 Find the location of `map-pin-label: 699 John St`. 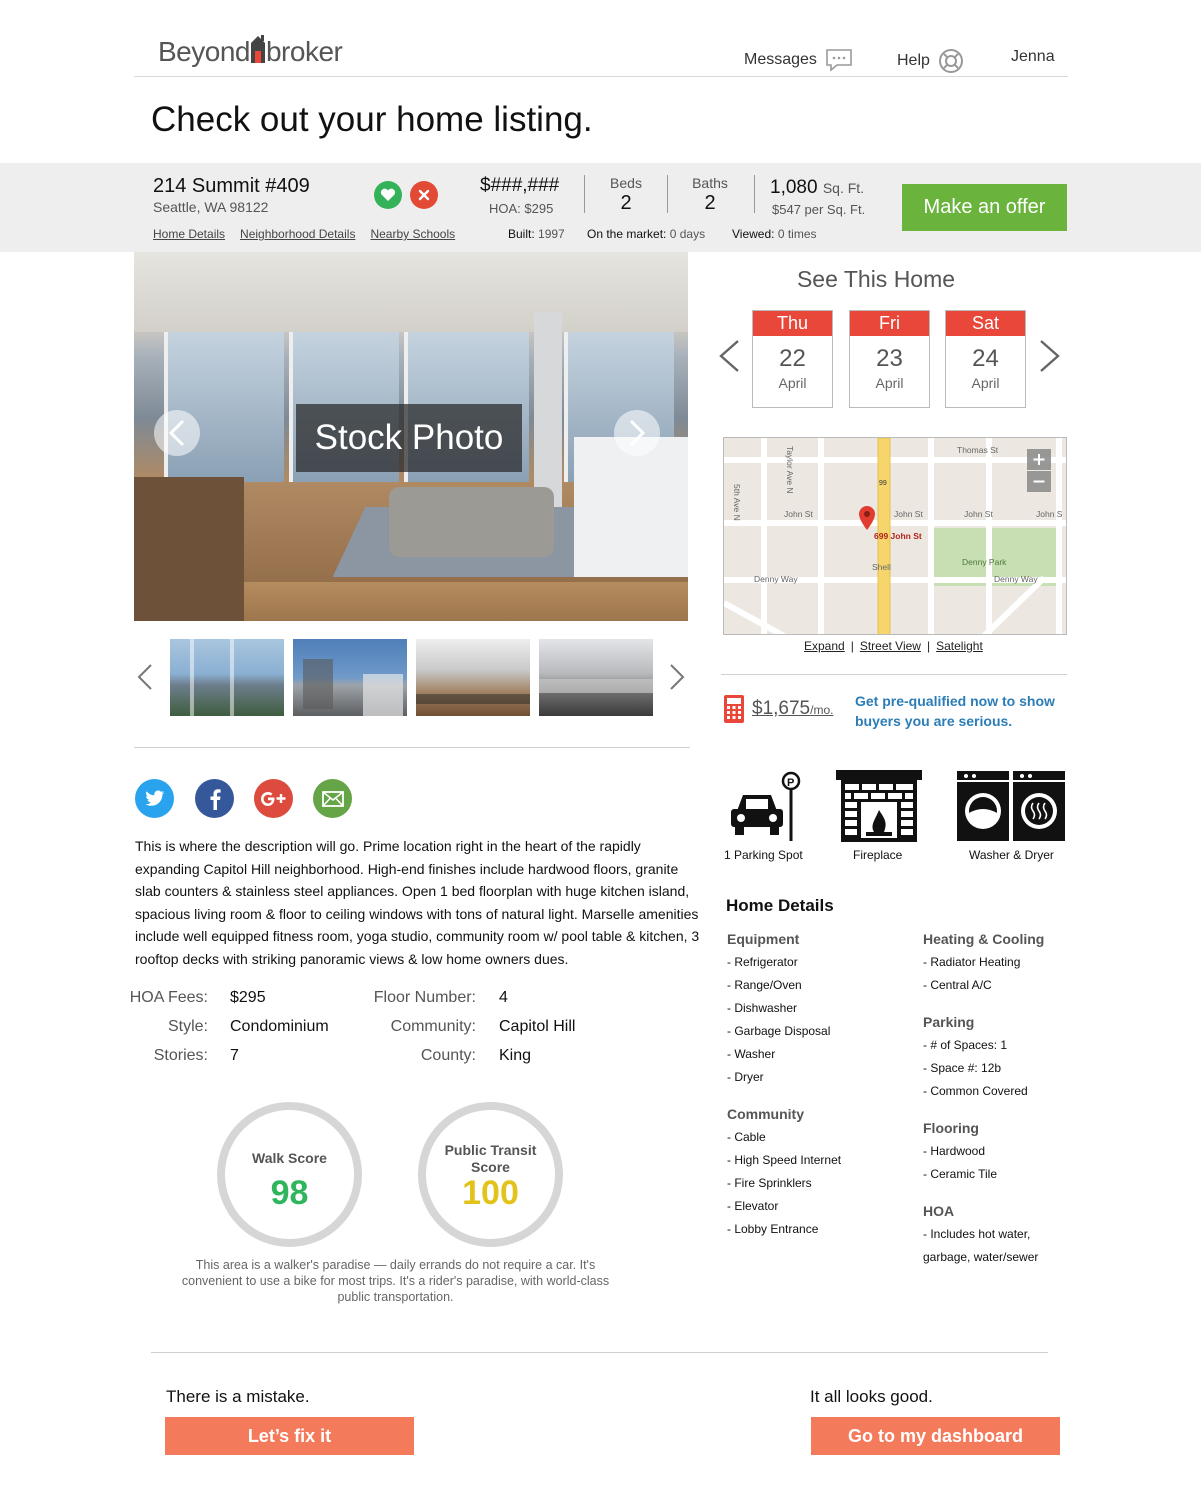

map-pin-label: 699 John St is located at coordinates (898, 536).